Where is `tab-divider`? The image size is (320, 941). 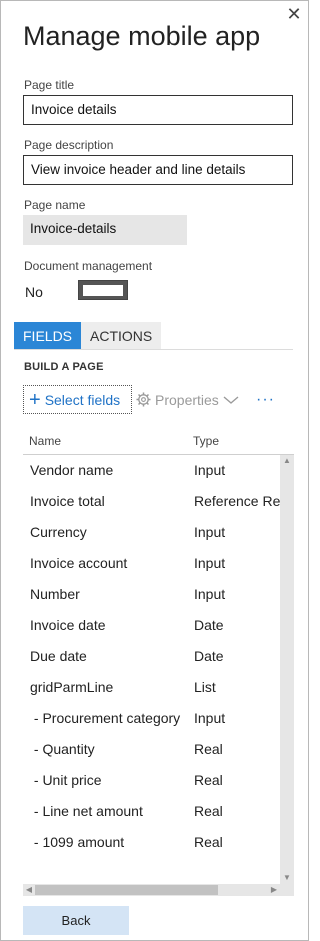
tab-divider is located at coordinates (153, 349).